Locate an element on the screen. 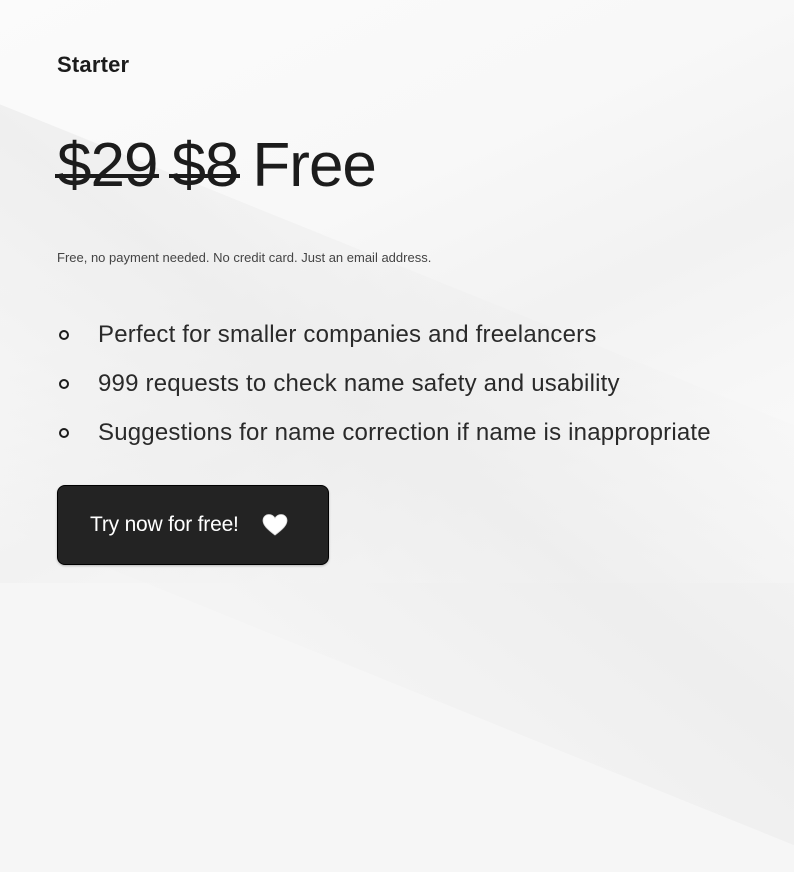 Image resolution: width=794 pixels, height=872 pixels. current-price: Free is located at coordinates (314, 165).